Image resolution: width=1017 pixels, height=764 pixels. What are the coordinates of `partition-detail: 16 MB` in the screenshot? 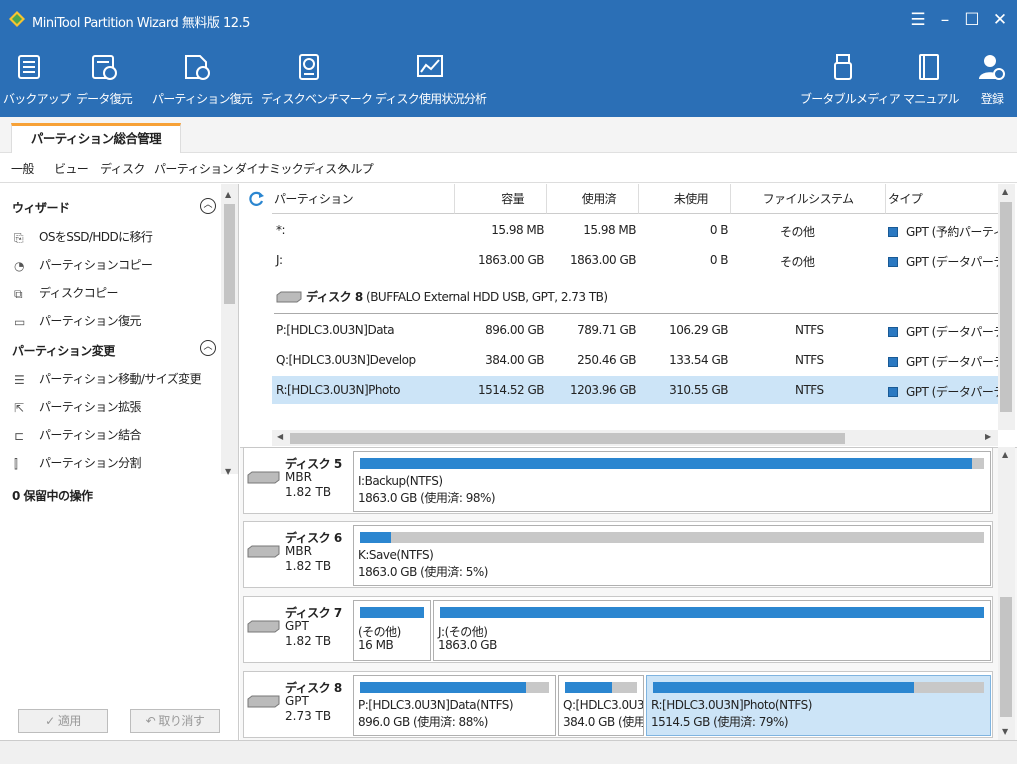 It's located at (376, 645).